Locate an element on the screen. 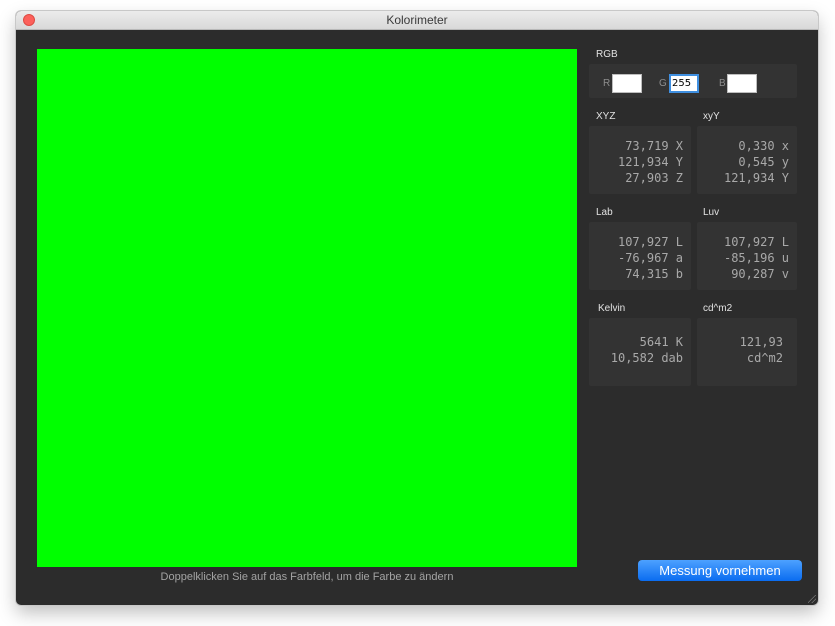 This screenshot has width=835, height=626. r-label: R is located at coordinates (607, 83).